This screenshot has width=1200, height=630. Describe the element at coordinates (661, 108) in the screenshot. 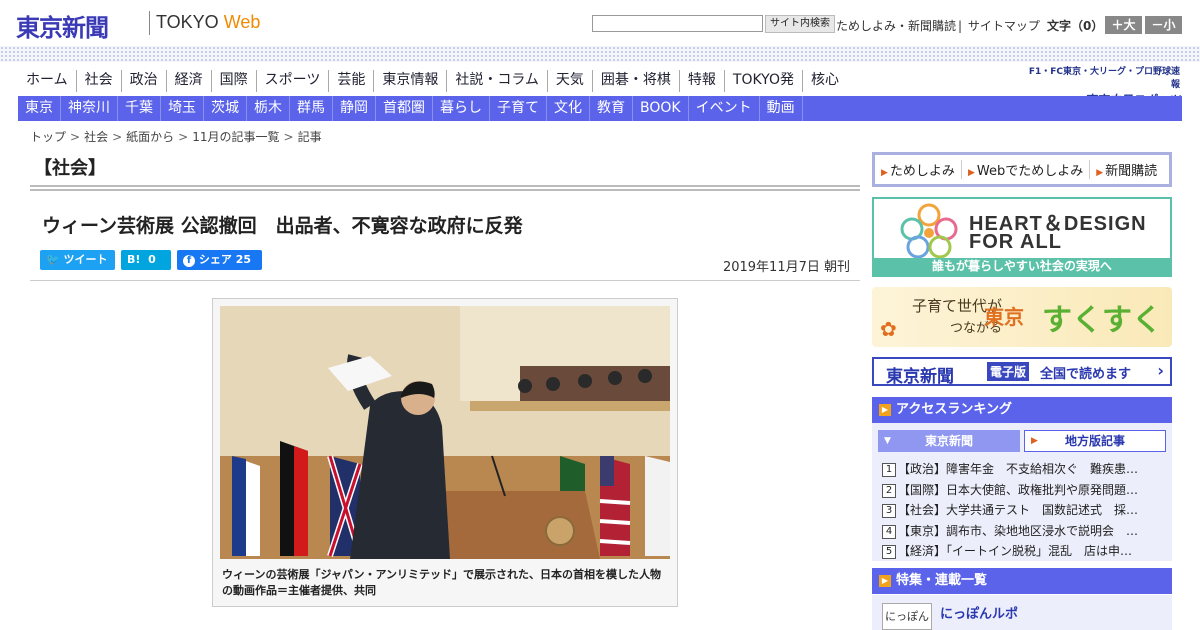

I see `region-book: BOOK` at that location.